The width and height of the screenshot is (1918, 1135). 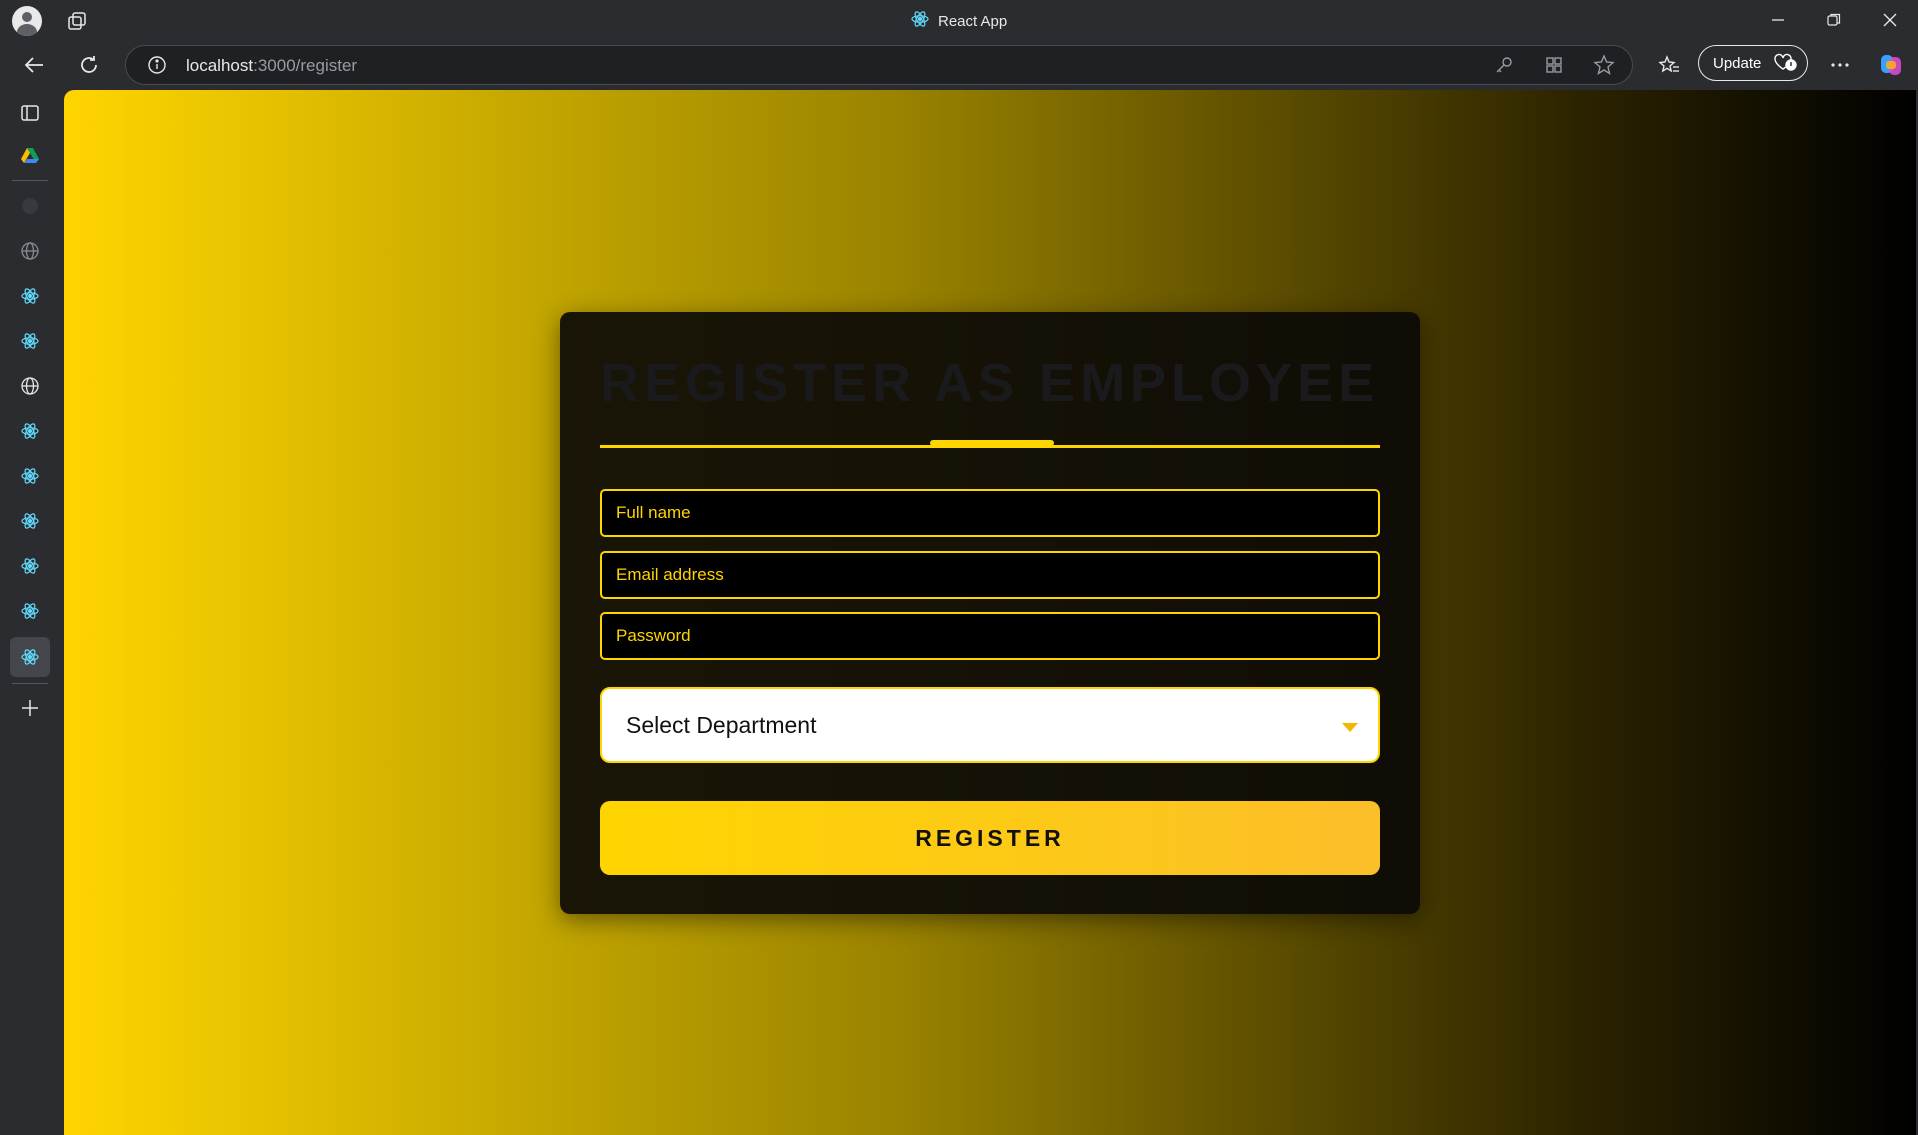 I want to click on browser-titlebar: React App, so click(x=959, y=20).